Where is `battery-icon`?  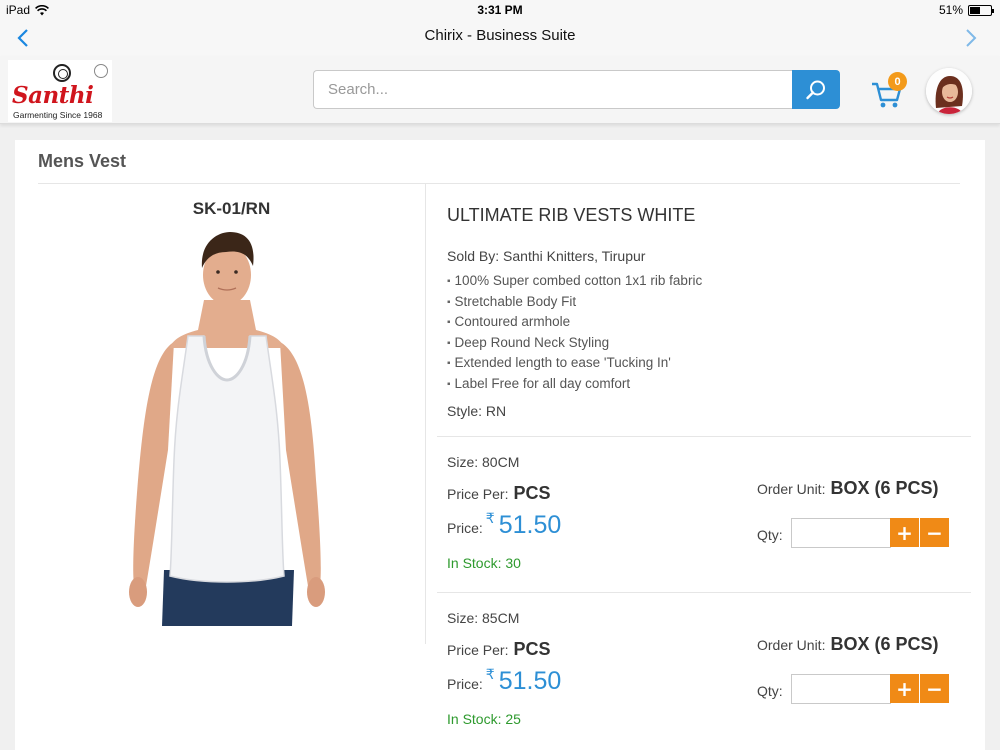 battery-icon is located at coordinates (981, 10).